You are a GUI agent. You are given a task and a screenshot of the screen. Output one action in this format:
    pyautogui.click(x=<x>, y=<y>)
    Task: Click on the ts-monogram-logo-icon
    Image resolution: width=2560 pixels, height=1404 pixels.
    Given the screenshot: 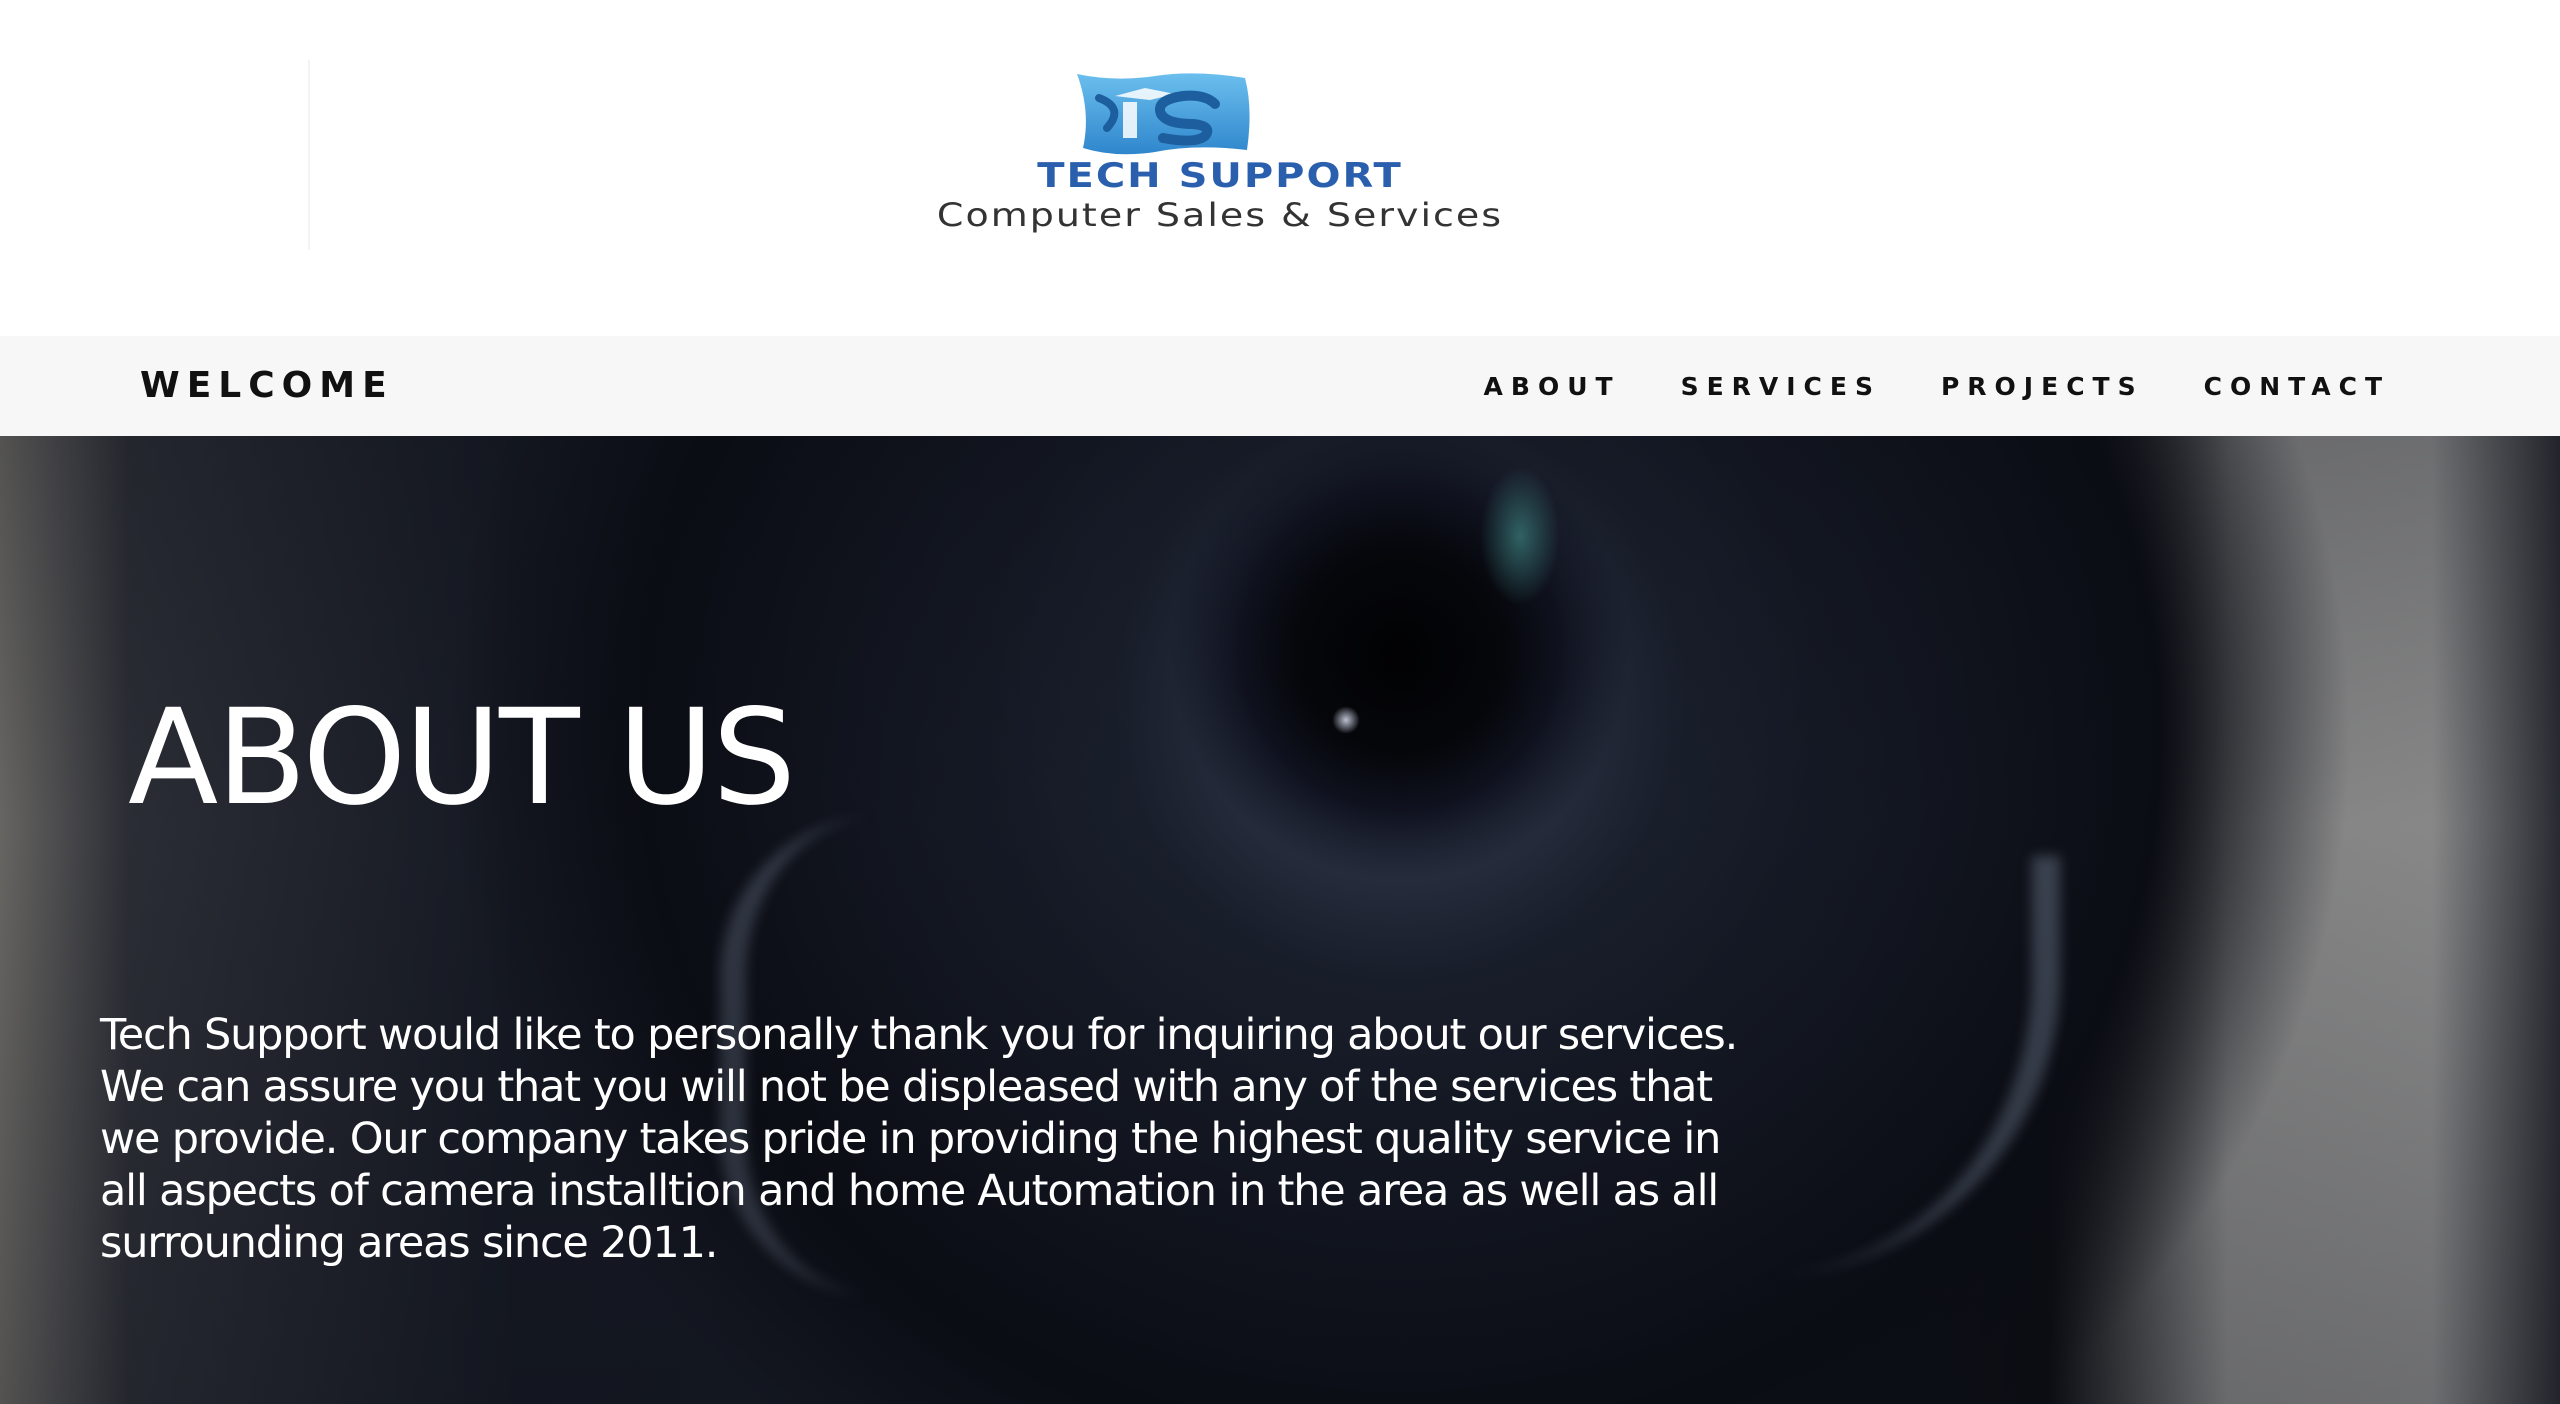 What is the action you would take?
    pyautogui.click(x=1163, y=114)
    